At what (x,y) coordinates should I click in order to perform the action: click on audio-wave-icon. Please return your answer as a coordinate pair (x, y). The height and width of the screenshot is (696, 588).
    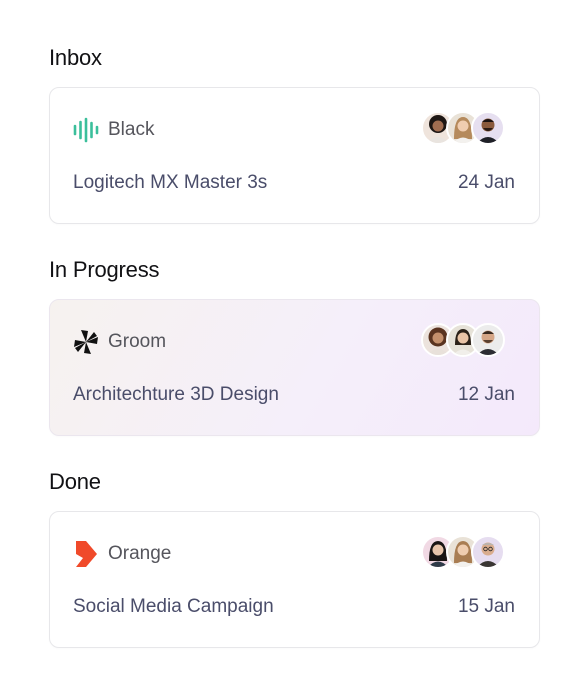
    Looking at the image, I should click on (86, 130).